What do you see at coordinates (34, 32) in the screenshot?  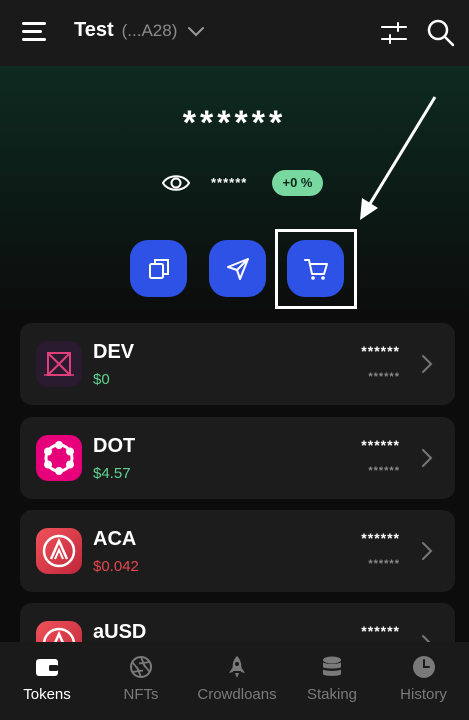 I see `menu-icon` at bounding box center [34, 32].